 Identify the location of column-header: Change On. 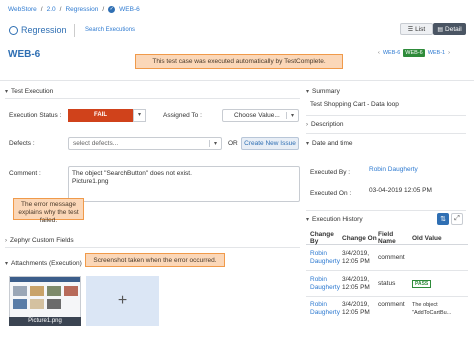
(359, 238).